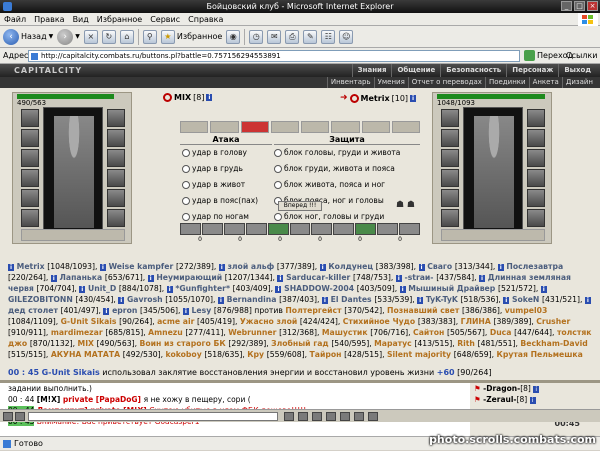  Describe the element at coordinates (34, 310) in the screenshot. I see `participant-name: дед столет` at that location.